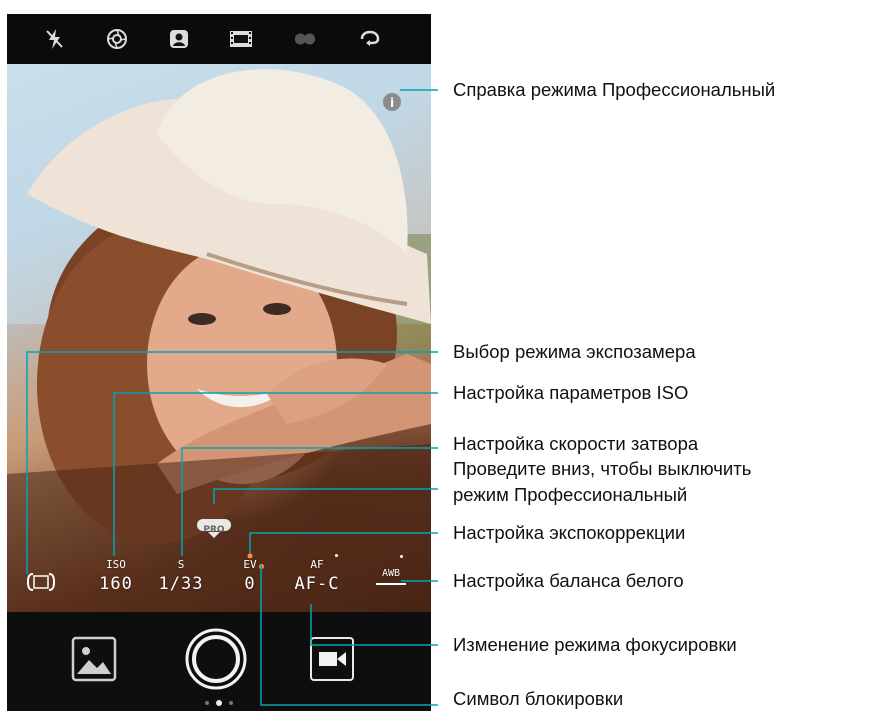  What do you see at coordinates (401, 556) in the screenshot?
I see `wb-dot-icon` at bounding box center [401, 556].